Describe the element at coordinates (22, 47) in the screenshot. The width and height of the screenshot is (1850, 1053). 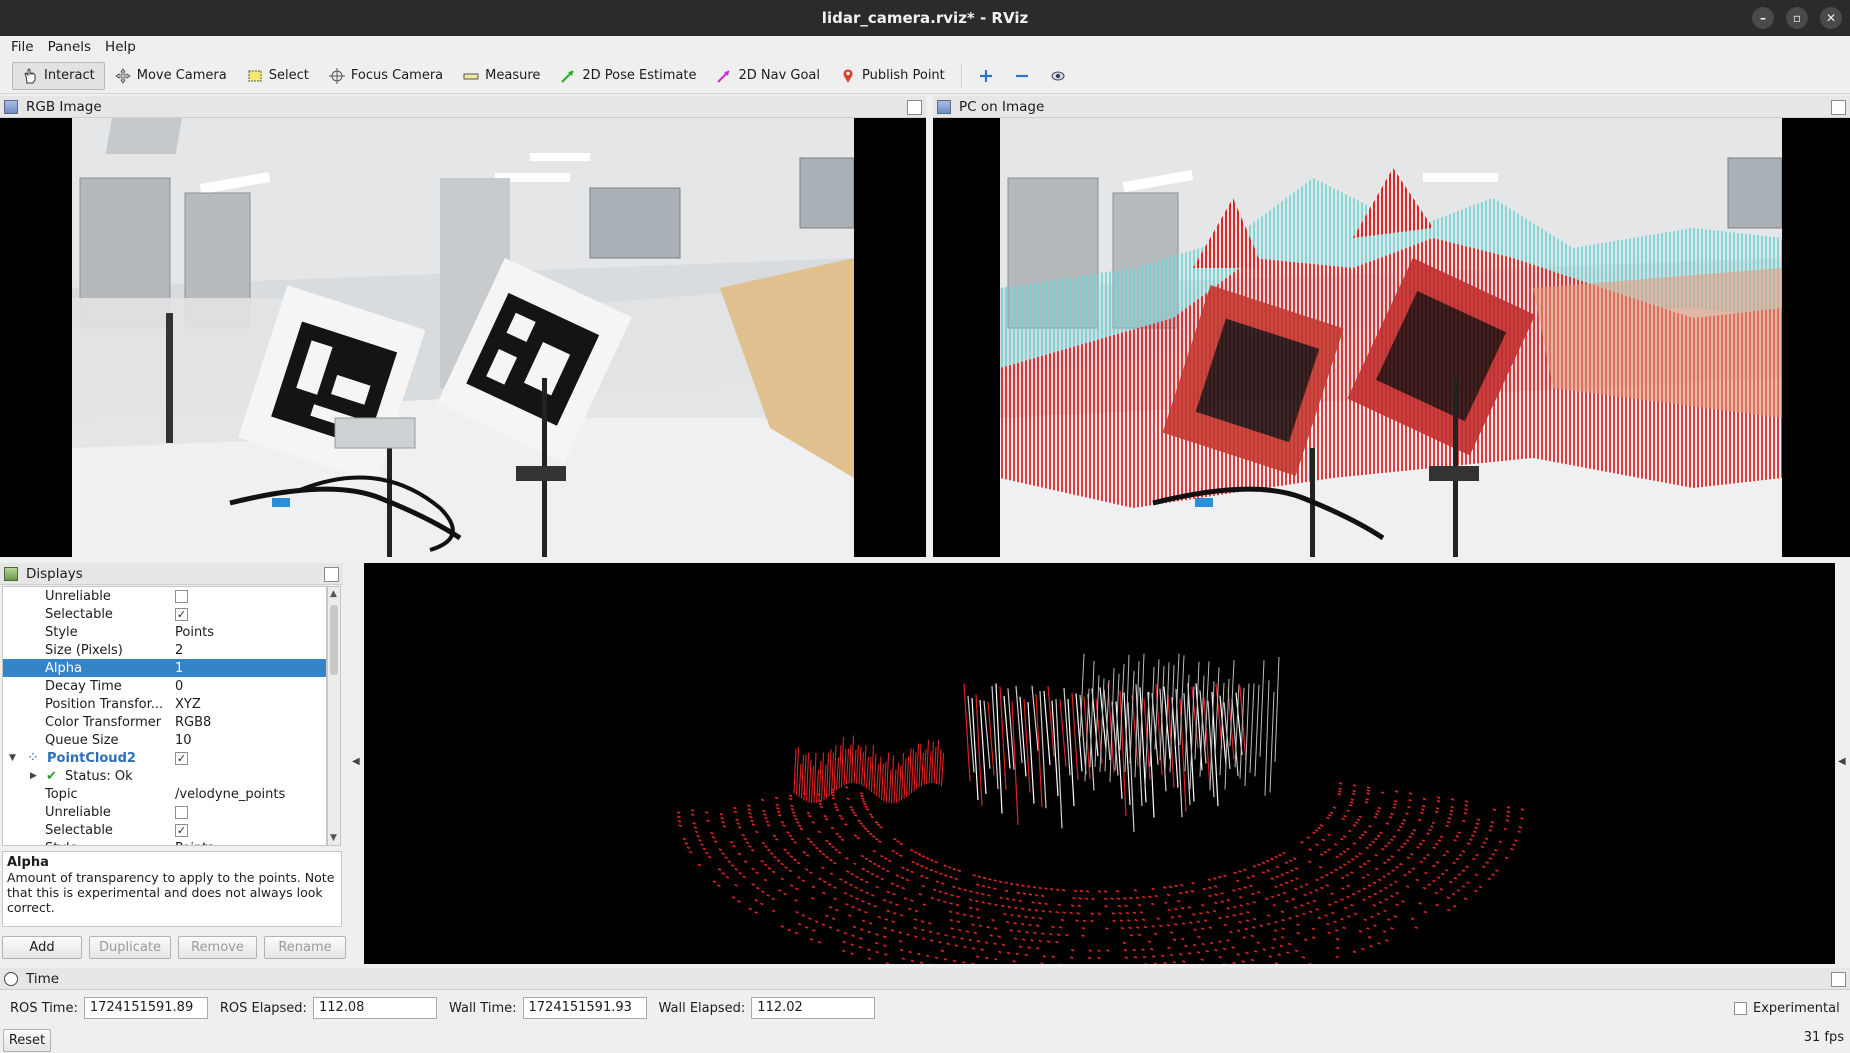
I see `menu-file: File` at that location.